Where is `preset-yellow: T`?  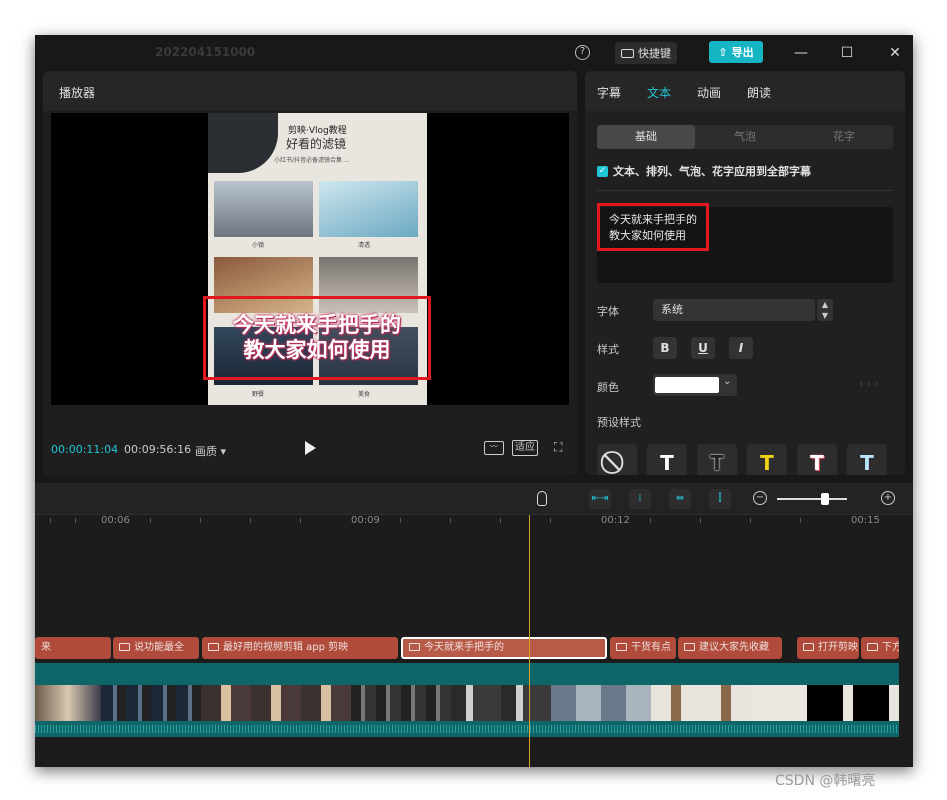 preset-yellow: T is located at coordinates (767, 459).